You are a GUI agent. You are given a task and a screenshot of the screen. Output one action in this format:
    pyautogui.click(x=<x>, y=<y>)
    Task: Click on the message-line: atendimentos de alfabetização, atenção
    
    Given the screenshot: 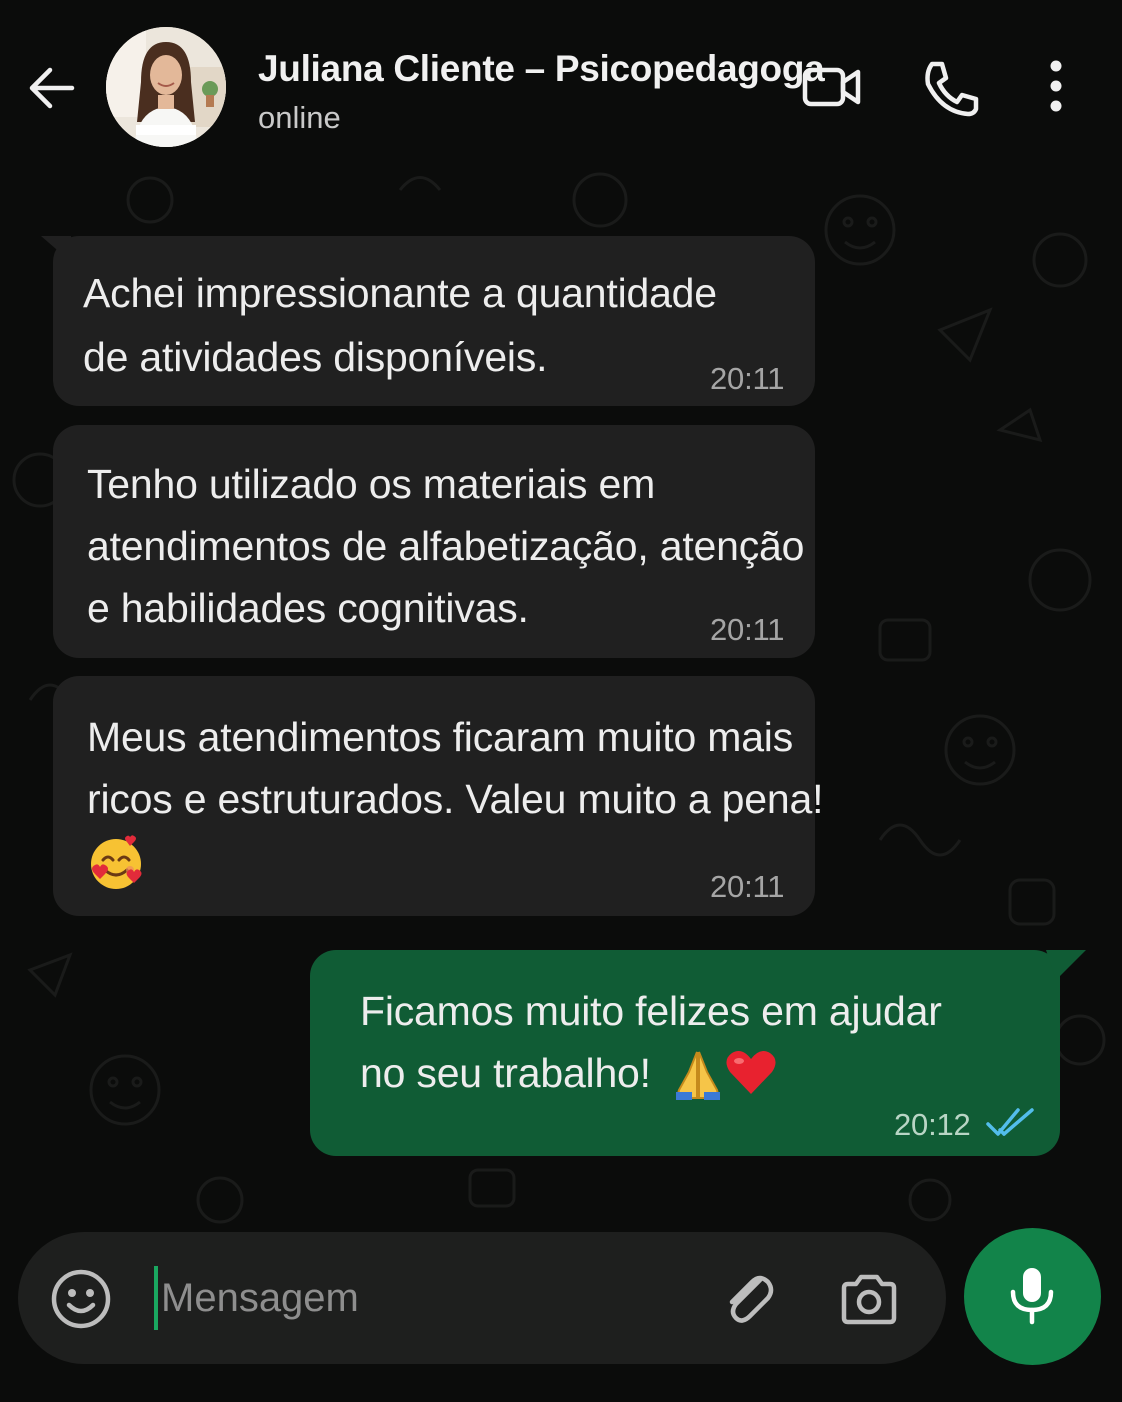 What is the action you would take?
    pyautogui.click(x=446, y=546)
    